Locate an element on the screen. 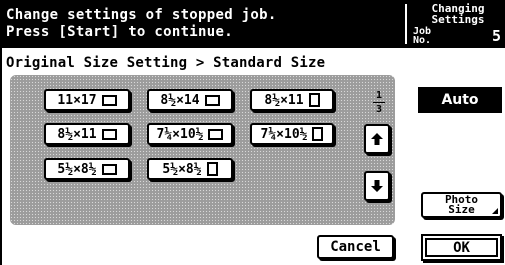 Image resolution: width=505 pixels, height=265 pixels. job-status: Changing Settings Job No. 5 is located at coordinates (458, 24).